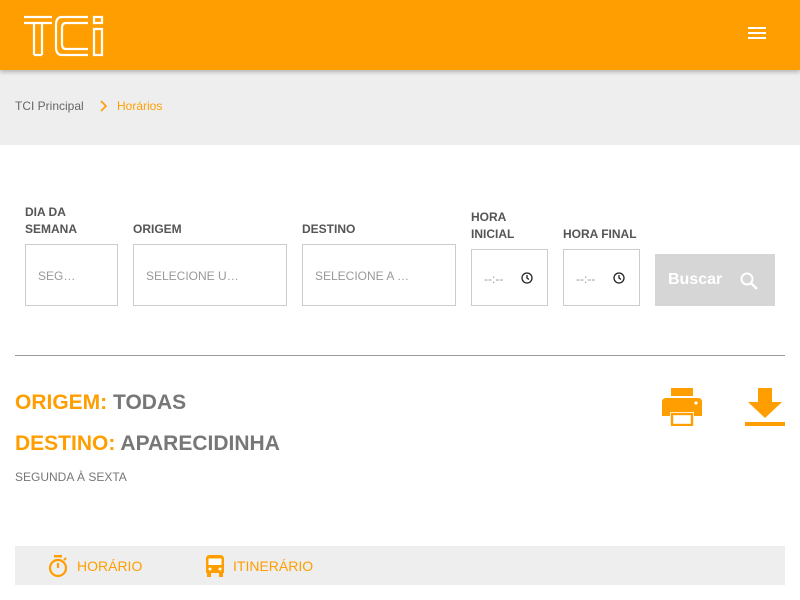  I want to click on print-button, so click(682, 407).